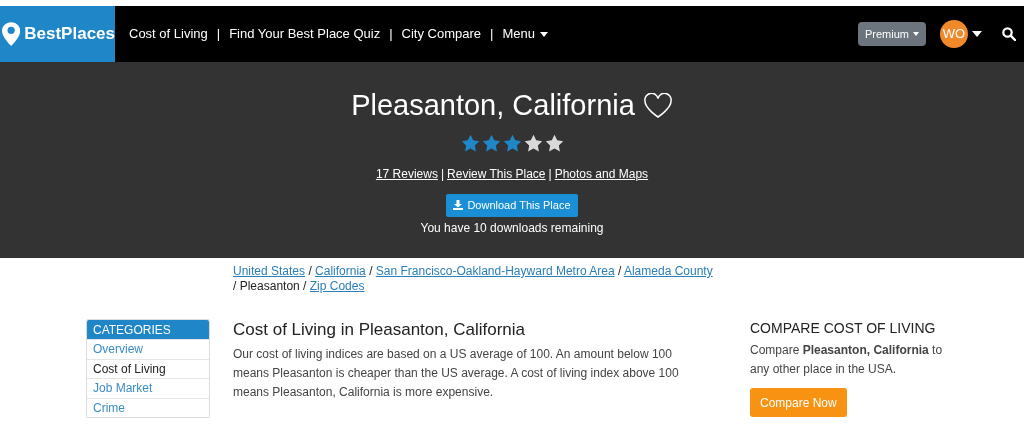 The image size is (1024, 424). I want to click on premium-dropdown: Premium, so click(892, 34).